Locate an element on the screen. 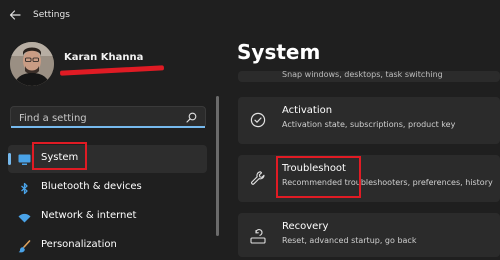 The height and width of the screenshot is (260, 500). app-title: Settings is located at coordinates (51, 15).